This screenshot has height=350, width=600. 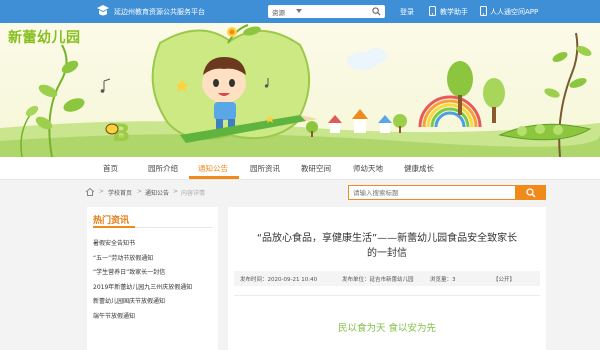 I want to click on rainbow-icon, so click(x=450, y=111).